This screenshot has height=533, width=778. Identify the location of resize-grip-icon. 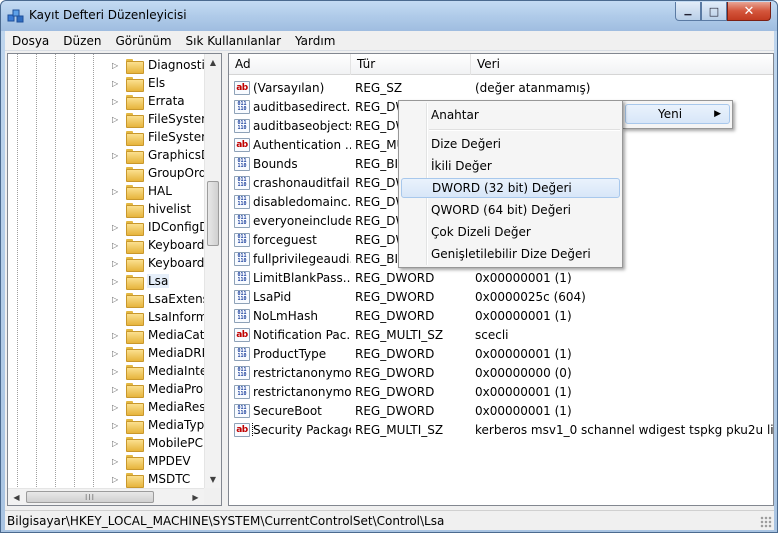
(766, 522).